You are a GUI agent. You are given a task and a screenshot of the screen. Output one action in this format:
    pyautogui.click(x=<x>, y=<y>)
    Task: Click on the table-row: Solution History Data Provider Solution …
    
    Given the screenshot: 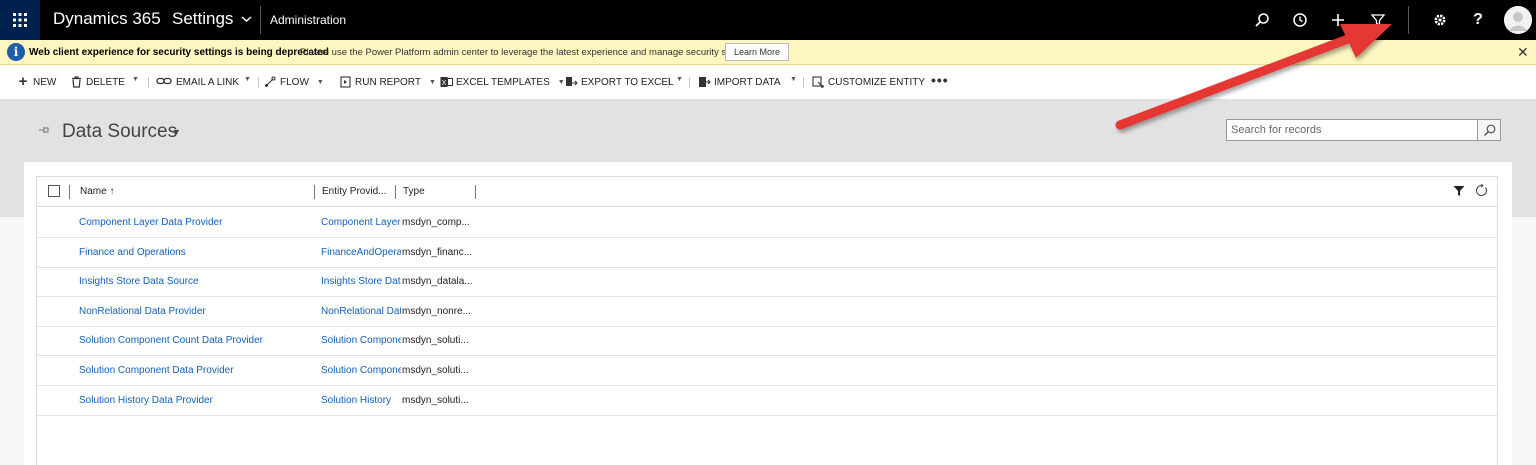 What is the action you would take?
    pyautogui.click(x=767, y=401)
    